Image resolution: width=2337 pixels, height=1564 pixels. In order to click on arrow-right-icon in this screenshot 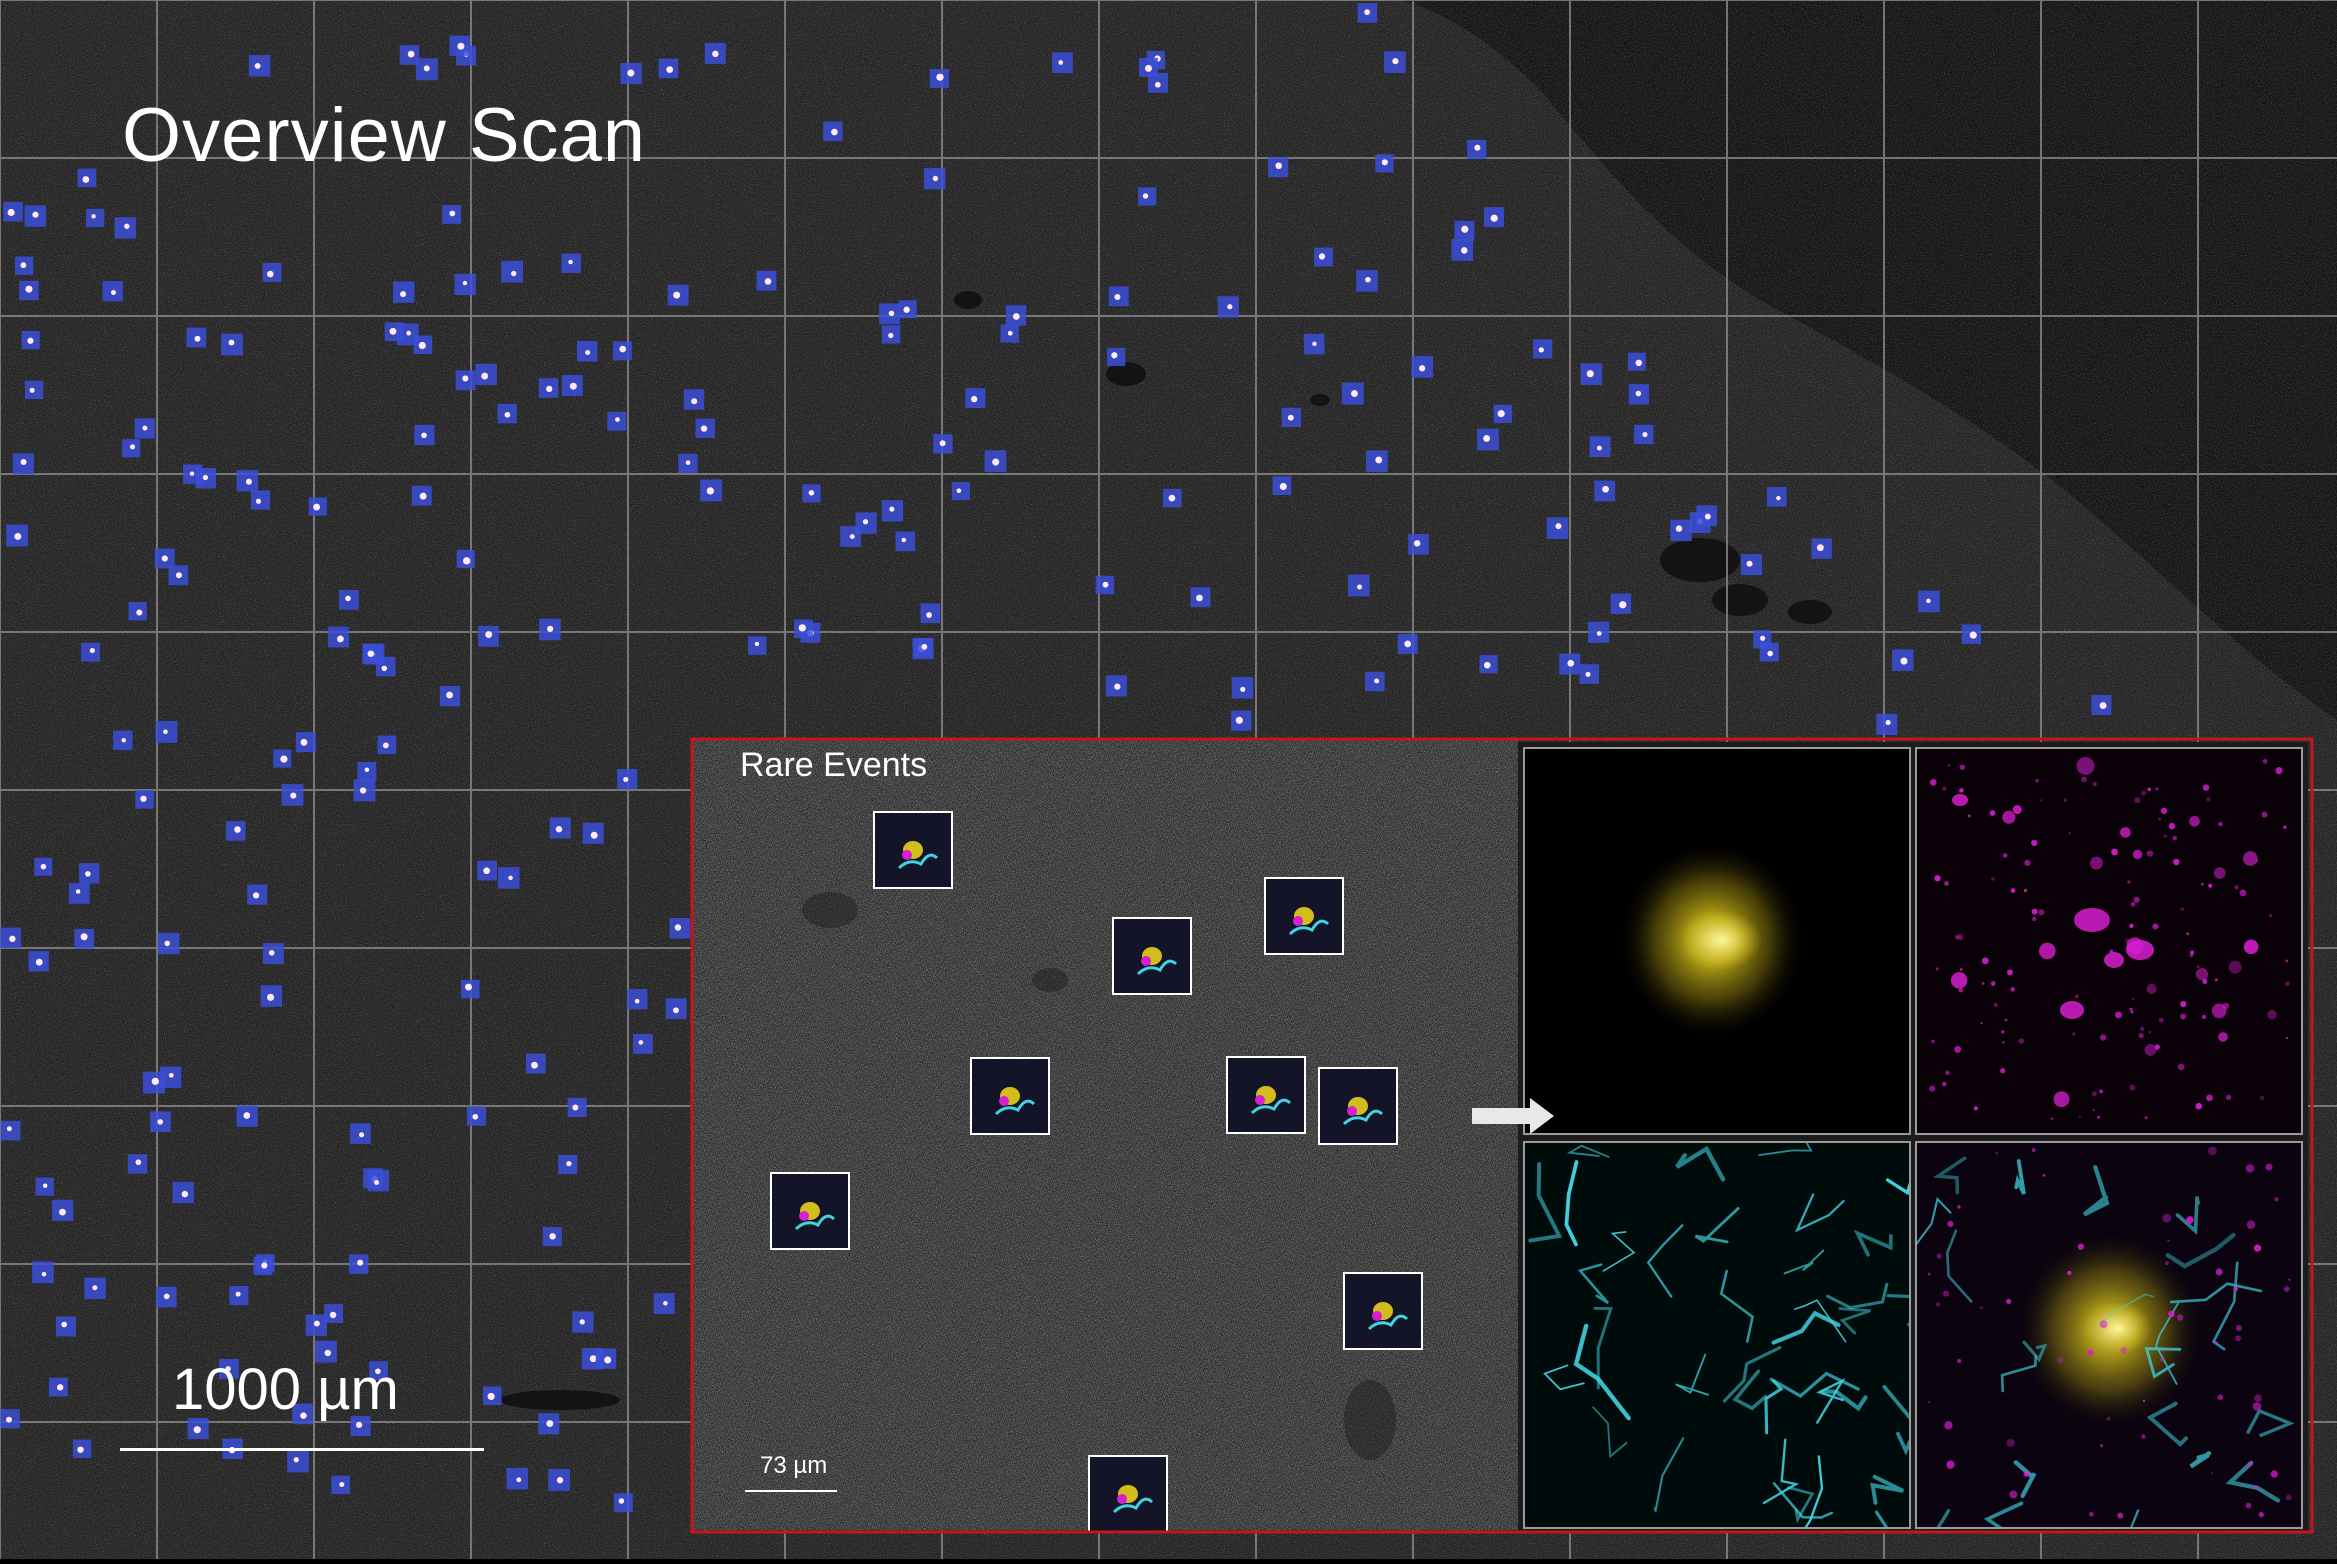, I will do `click(1513, 1116)`.